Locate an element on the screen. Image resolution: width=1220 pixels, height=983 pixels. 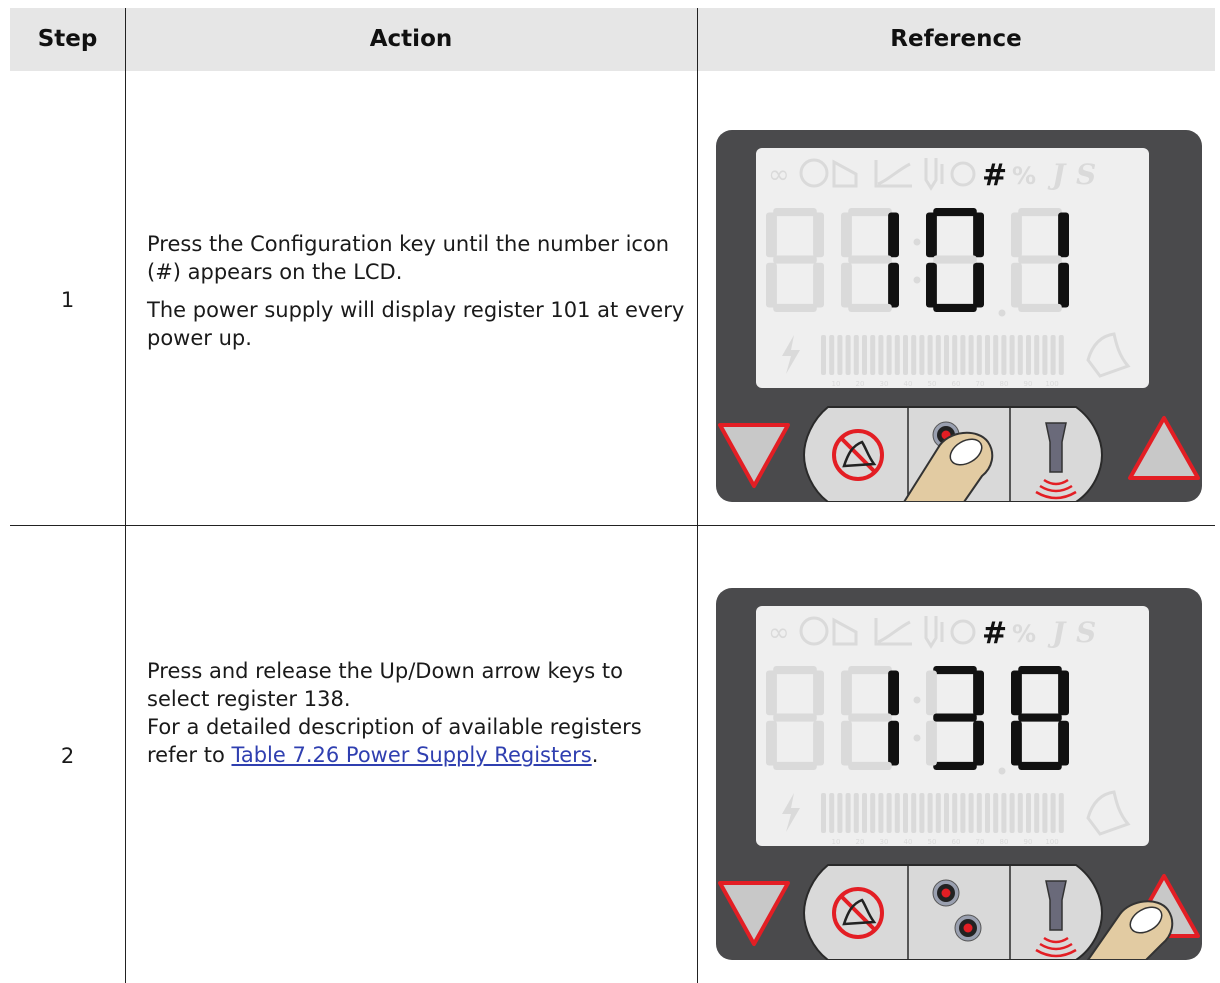
bar-scale-label: 40 is located at coordinates (908, 842).